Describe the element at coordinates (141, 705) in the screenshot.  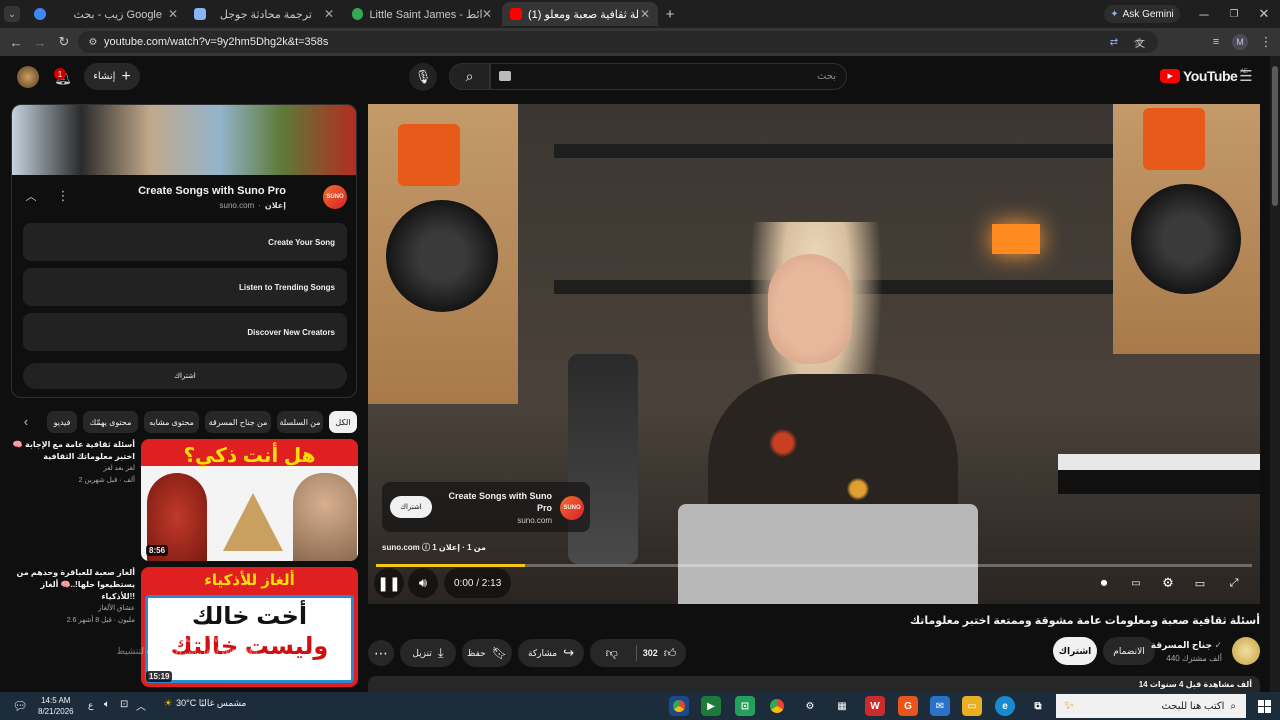
I see `tray-overflow-icon: ︿` at that location.